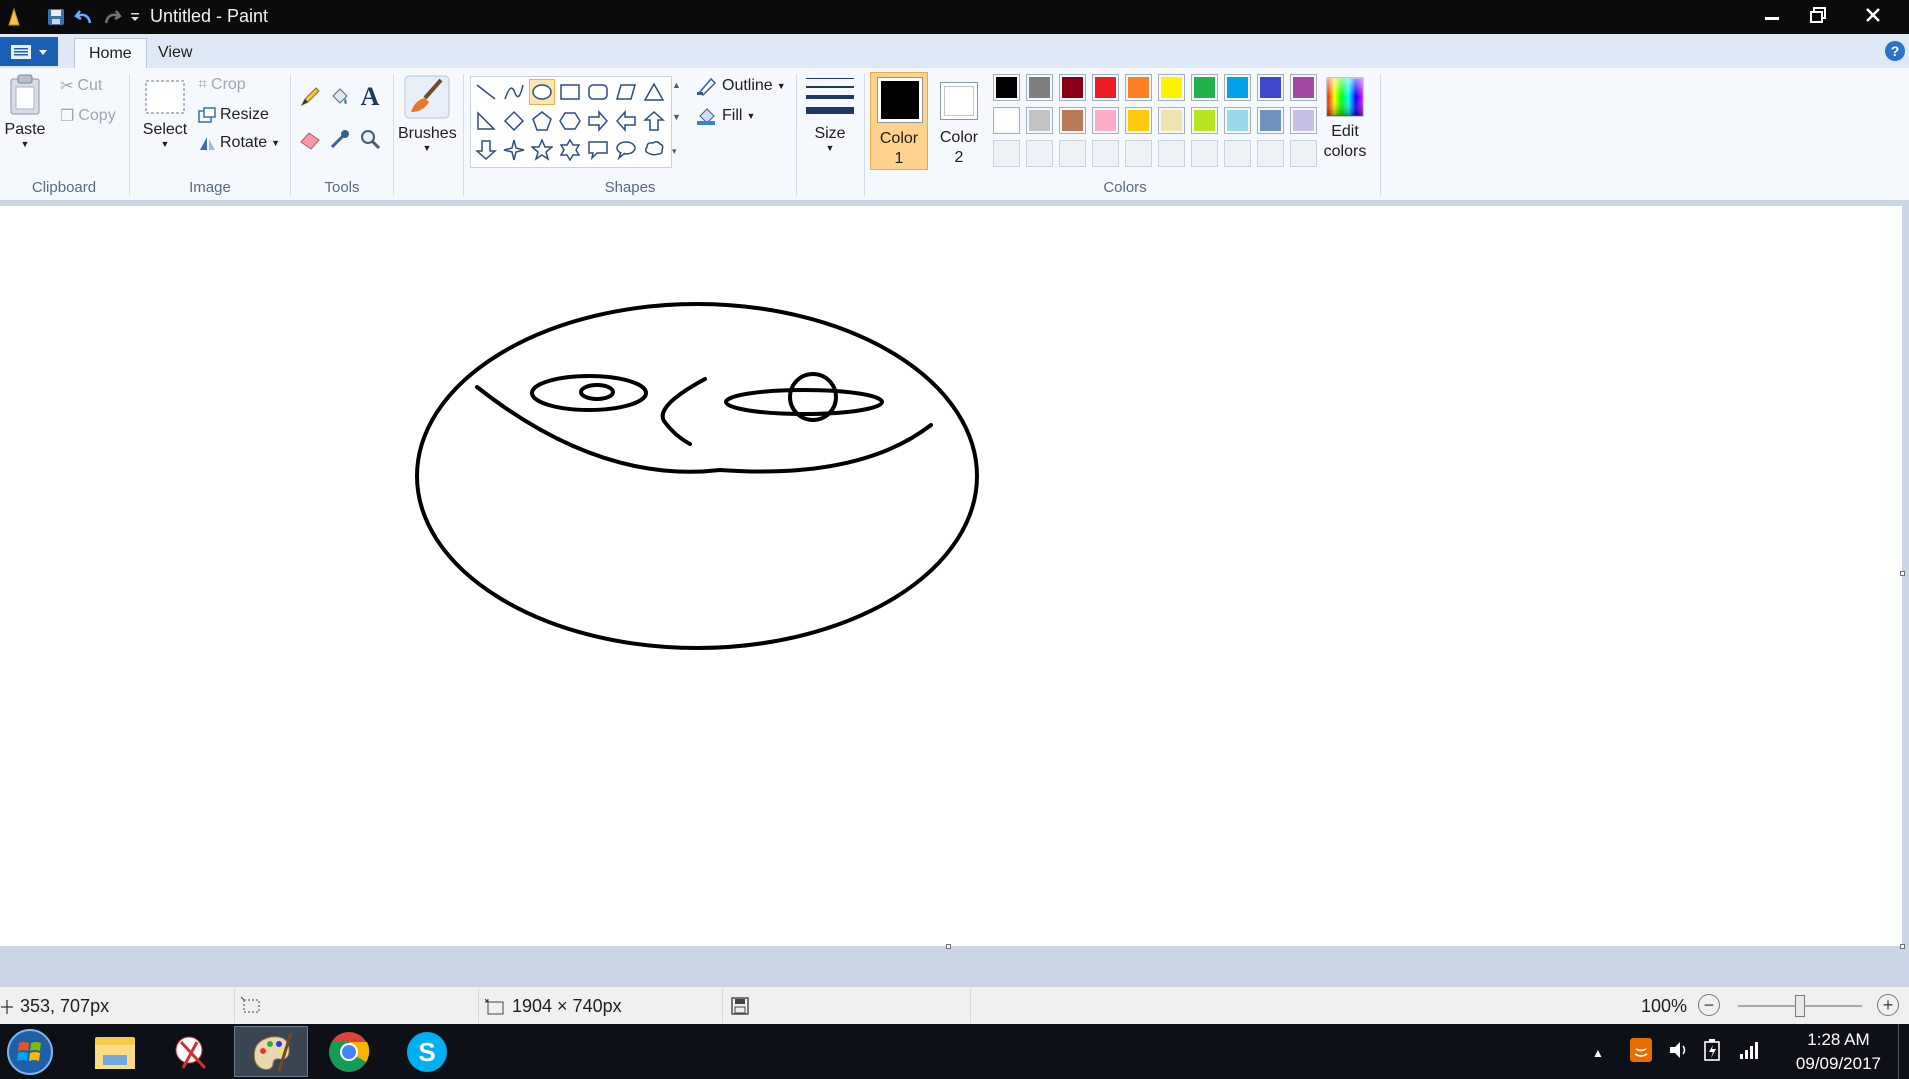 This screenshot has height=1079, width=1909. Describe the element at coordinates (84, 17) in the screenshot. I see `undo-icon` at that location.